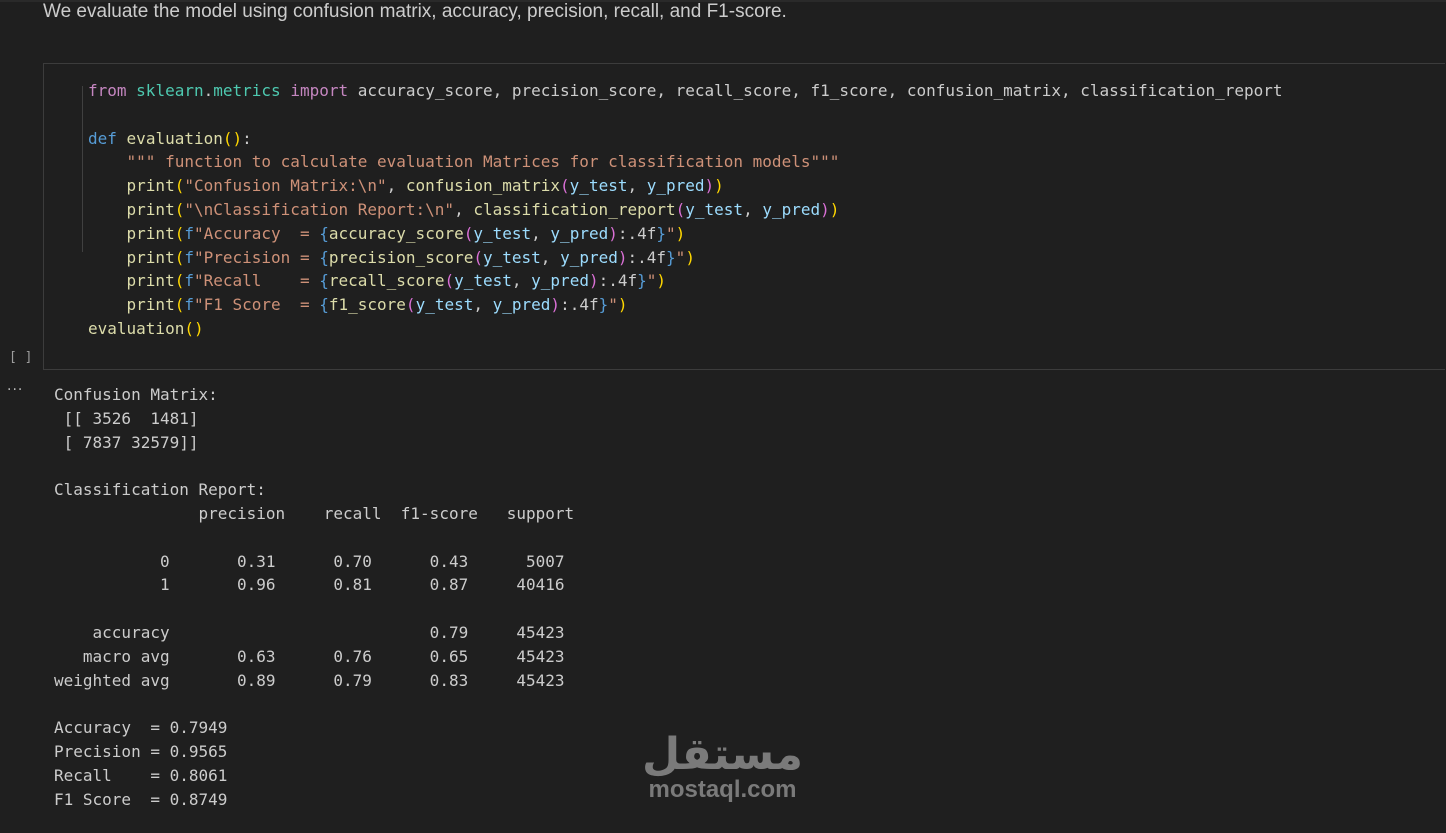 Image resolution: width=1446 pixels, height=833 pixels. What do you see at coordinates (174, 138) in the screenshot?
I see `code-token: evaluation` at bounding box center [174, 138].